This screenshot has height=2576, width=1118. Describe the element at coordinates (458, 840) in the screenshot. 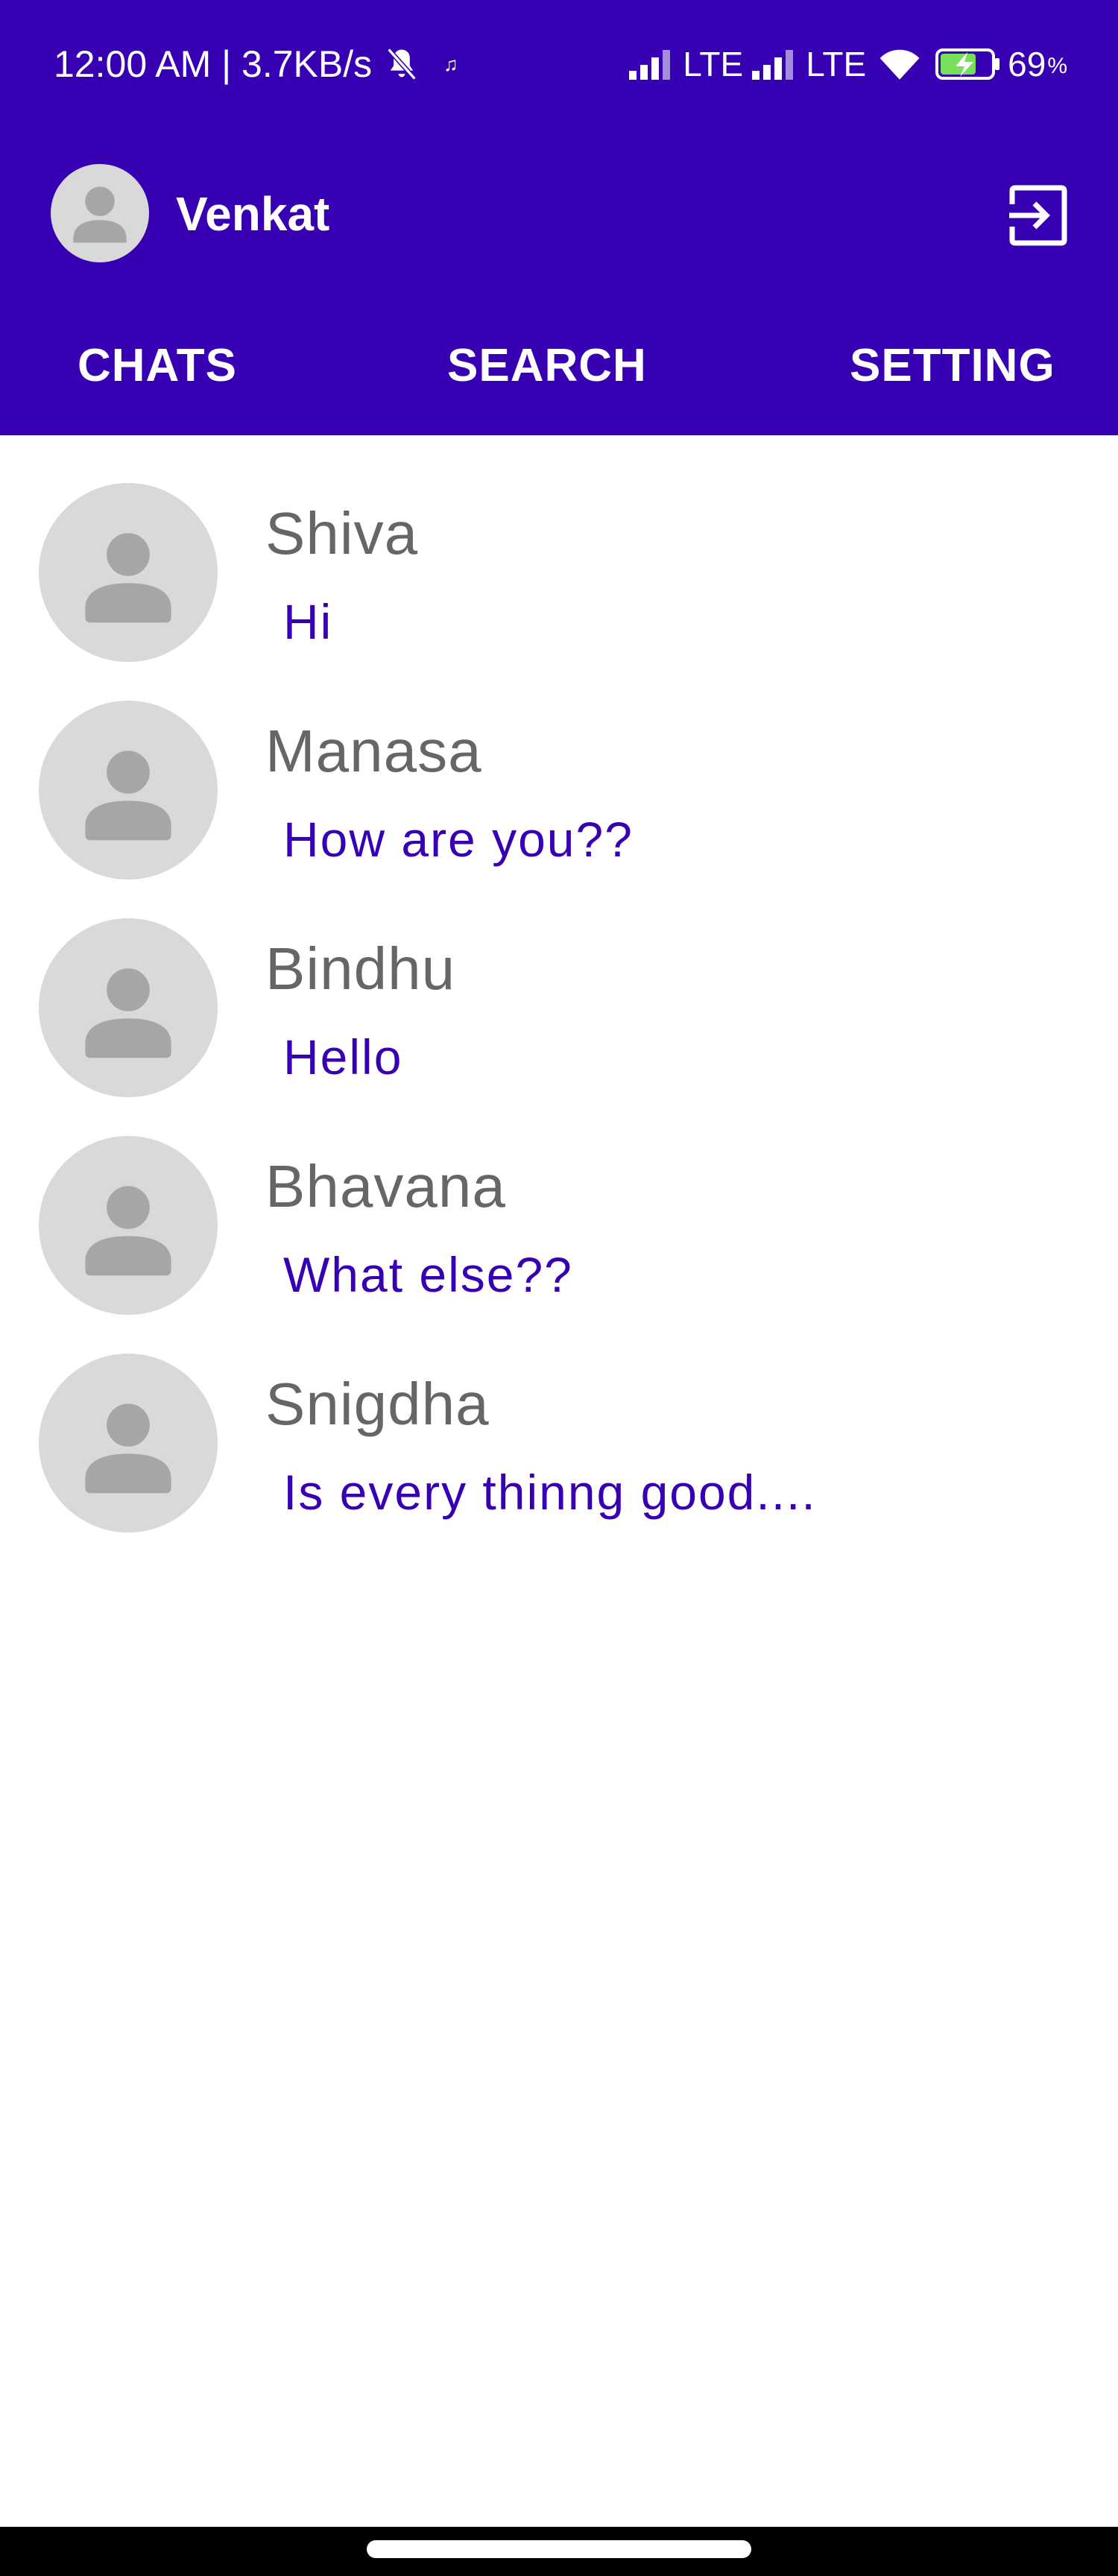

I see `last-message: How are you??` at that location.